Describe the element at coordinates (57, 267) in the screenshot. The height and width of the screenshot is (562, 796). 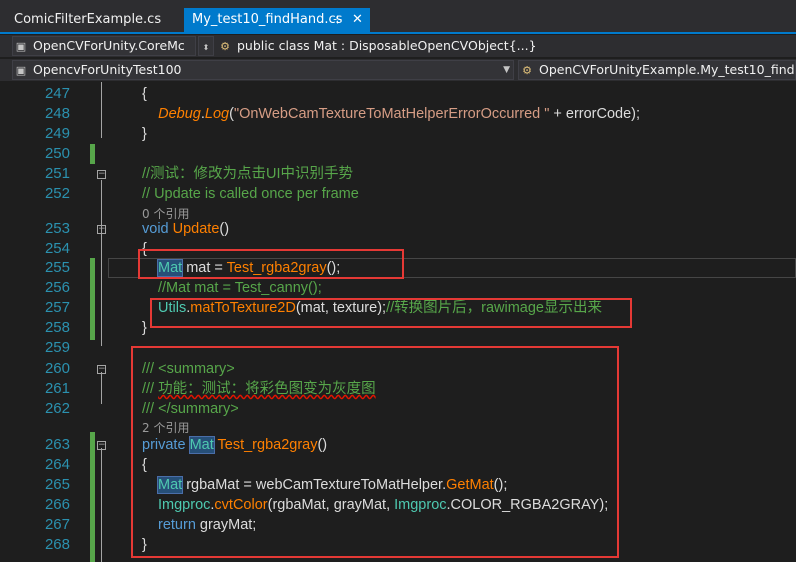
I see `line-number: 255` at that location.